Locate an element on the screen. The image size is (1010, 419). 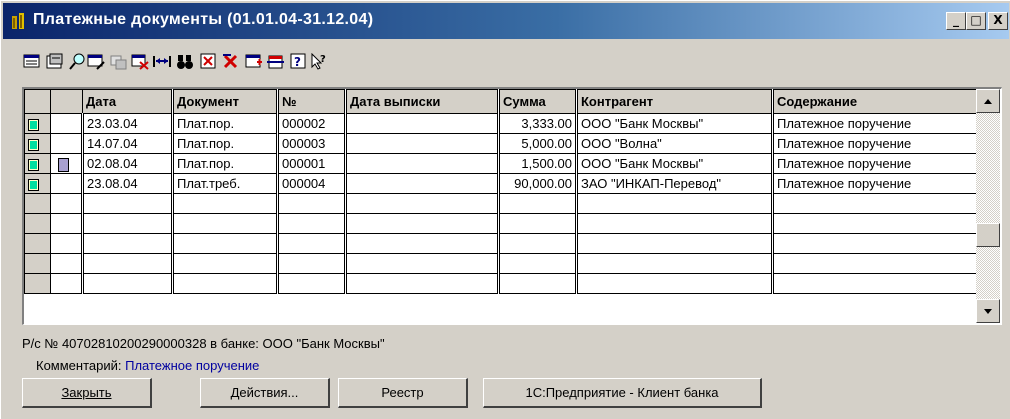
clear-filter-icon is located at coordinates (231, 61).